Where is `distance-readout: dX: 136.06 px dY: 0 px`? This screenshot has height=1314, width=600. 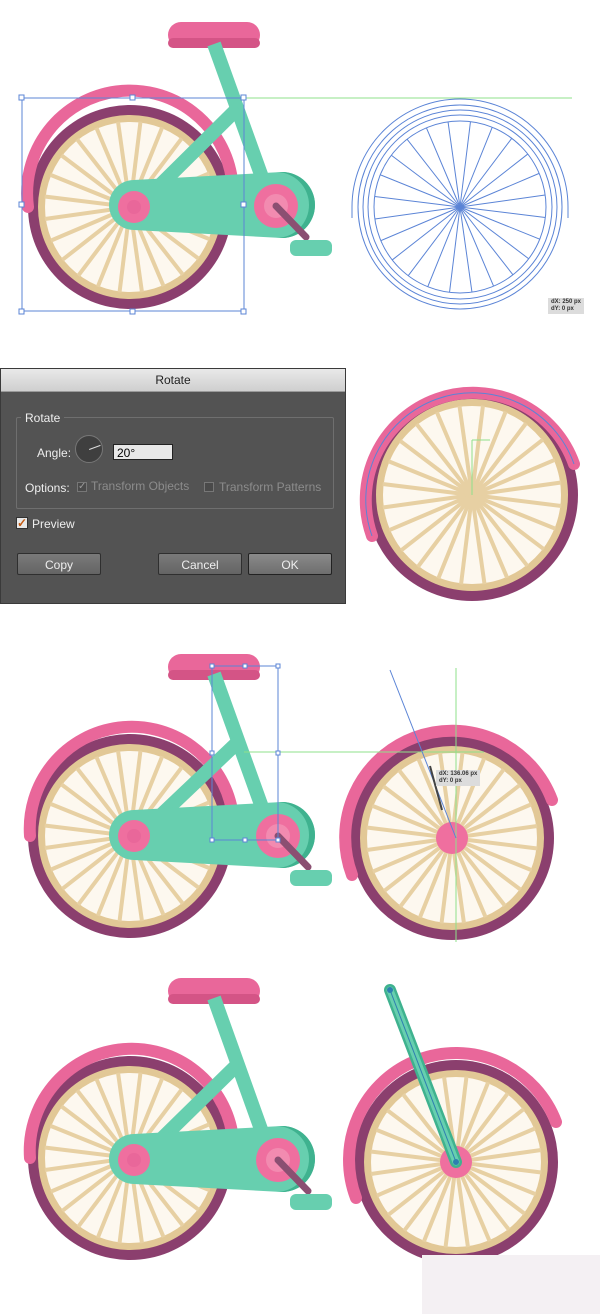
distance-readout: dX: 136.06 px dY: 0 px is located at coordinates (458, 778).